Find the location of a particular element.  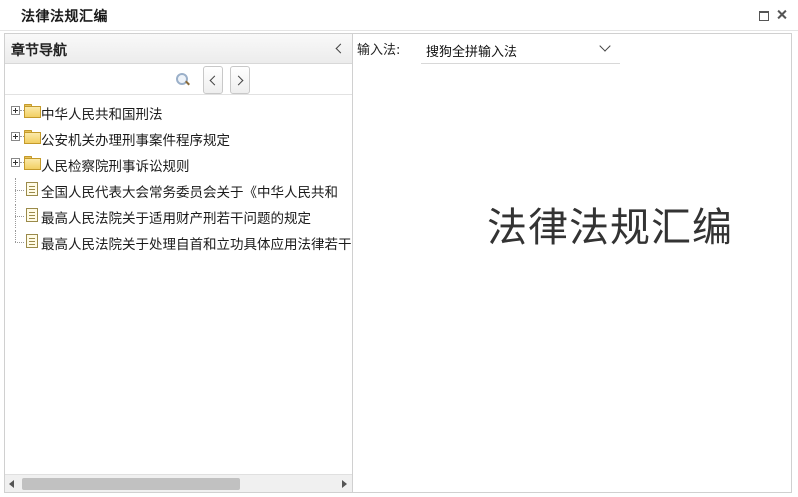

search-icon is located at coordinates (183, 80).